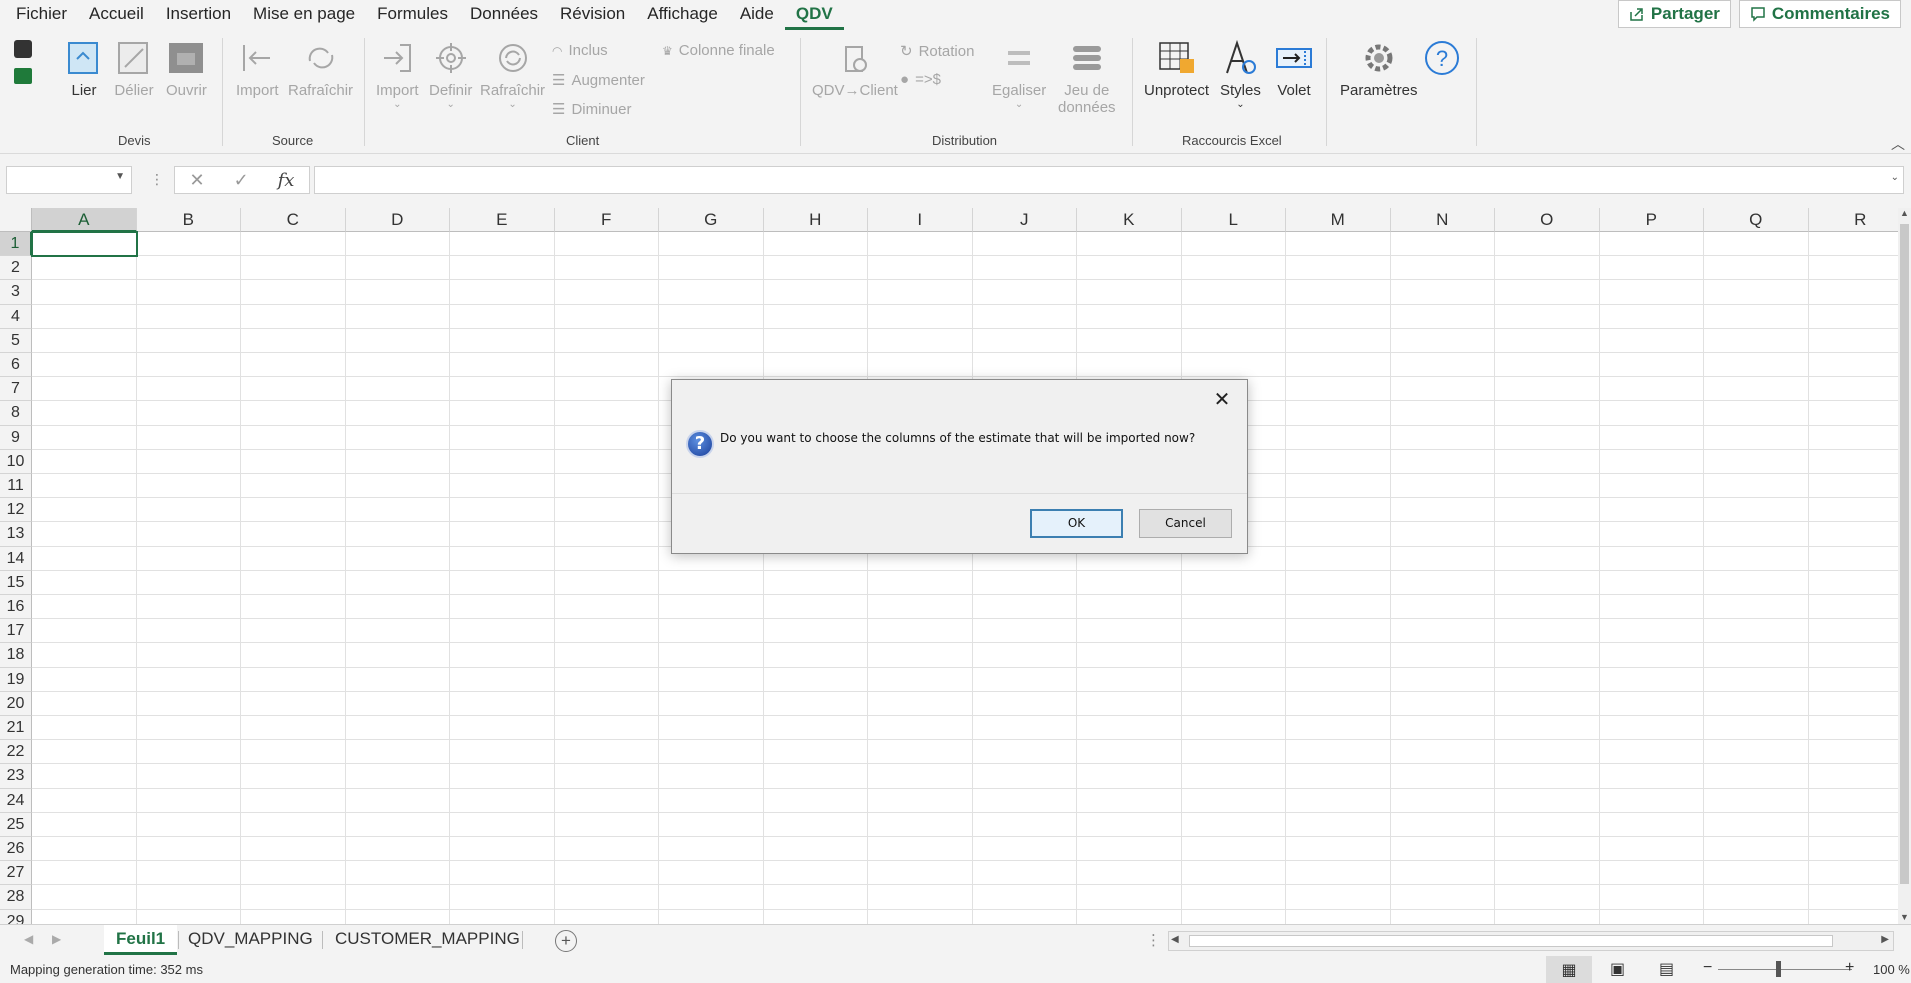 The width and height of the screenshot is (1911, 983). Describe the element at coordinates (855, 68) in the screenshot. I see `qdv-client-button: QDV→Client` at that location.